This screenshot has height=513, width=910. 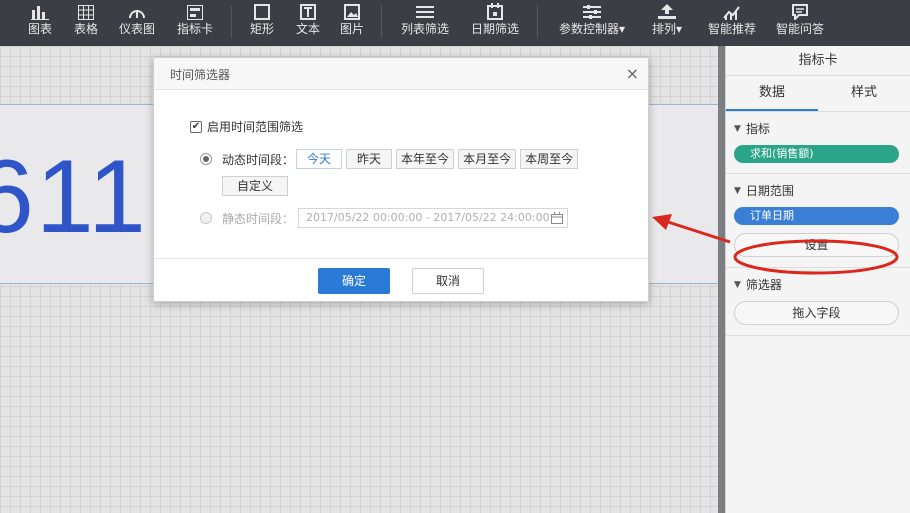 What do you see at coordinates (258, 159) in the screenshot?
I see `dynamic-range-label: 动态时间段：` at bounding box center [258, 159].